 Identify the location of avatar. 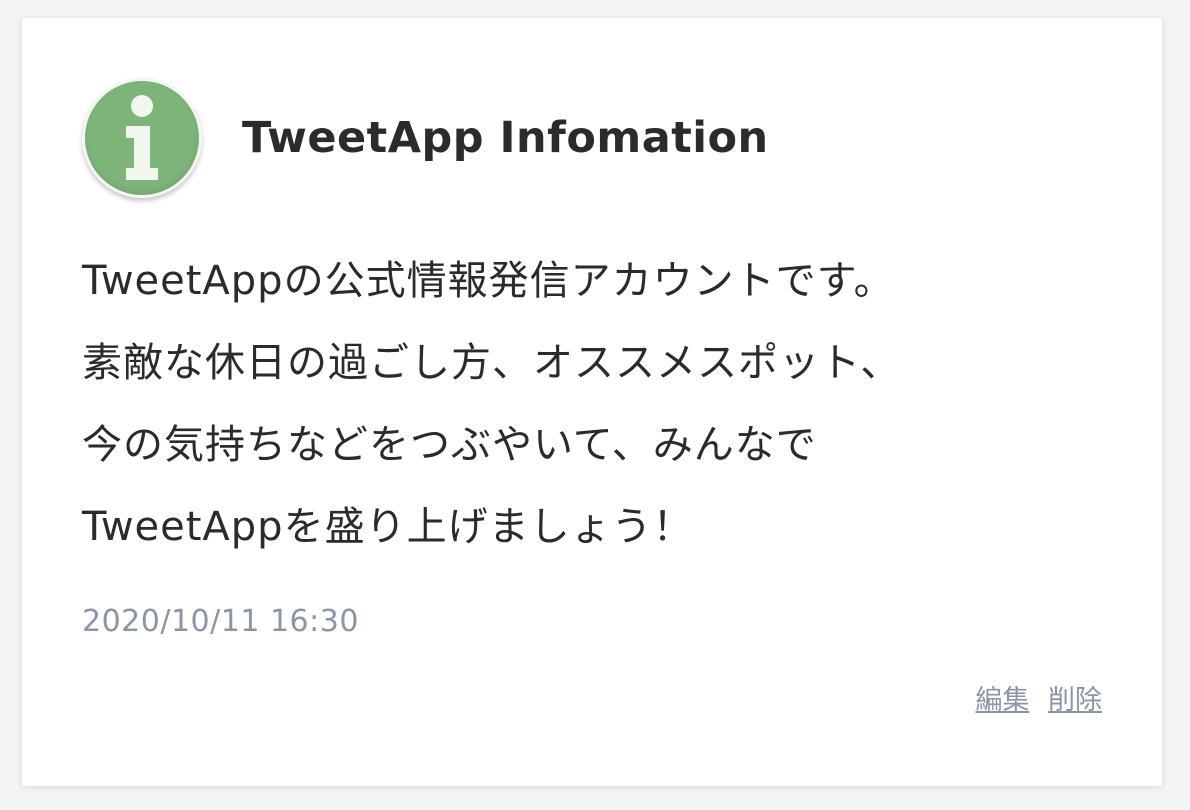
(142, 138).